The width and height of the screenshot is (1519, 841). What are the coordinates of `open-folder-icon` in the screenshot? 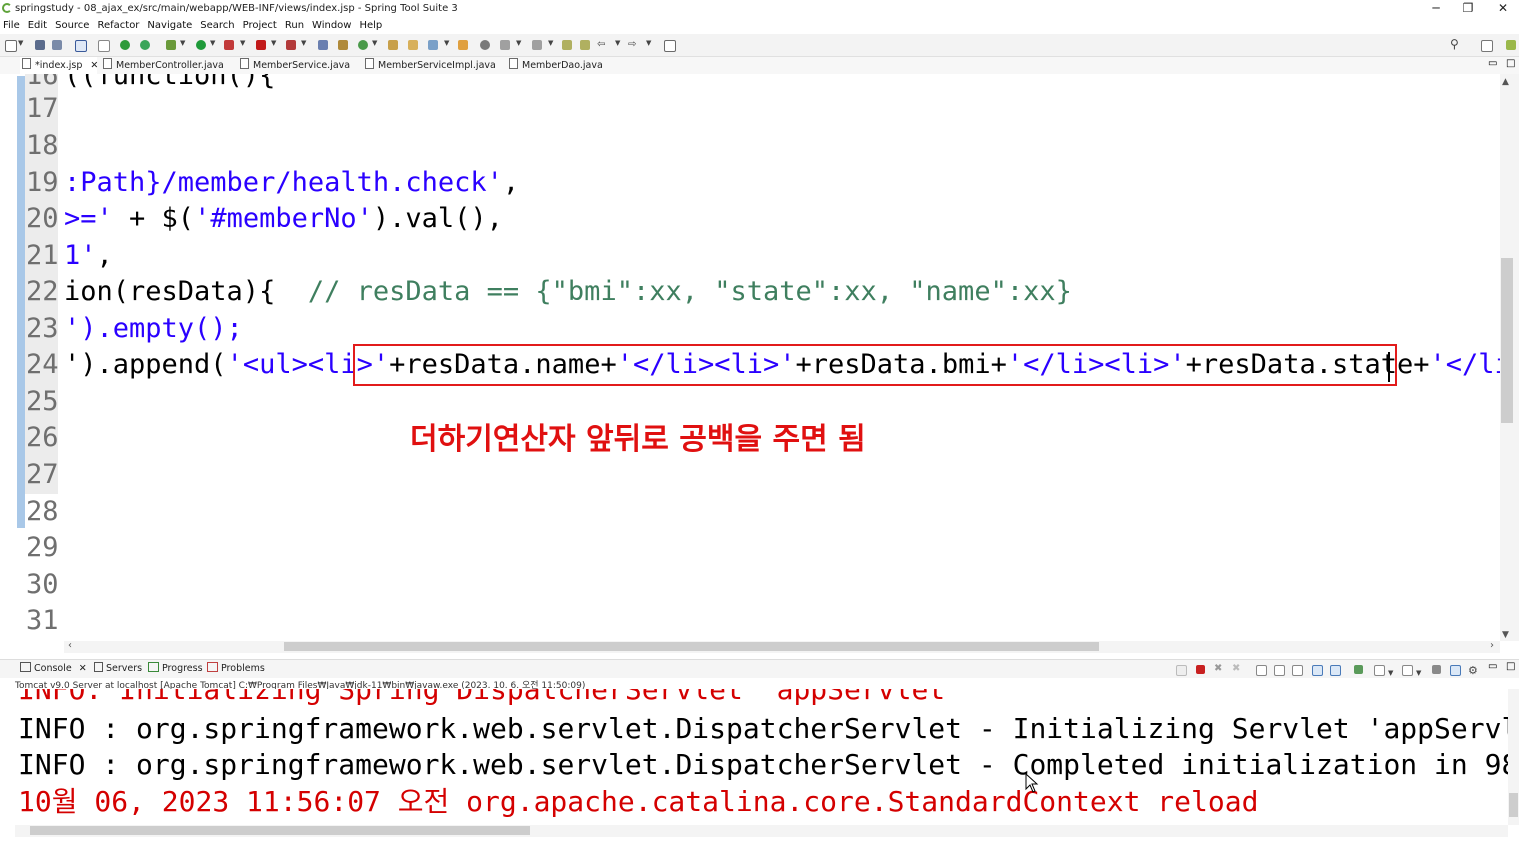 It's located at (463, 45).